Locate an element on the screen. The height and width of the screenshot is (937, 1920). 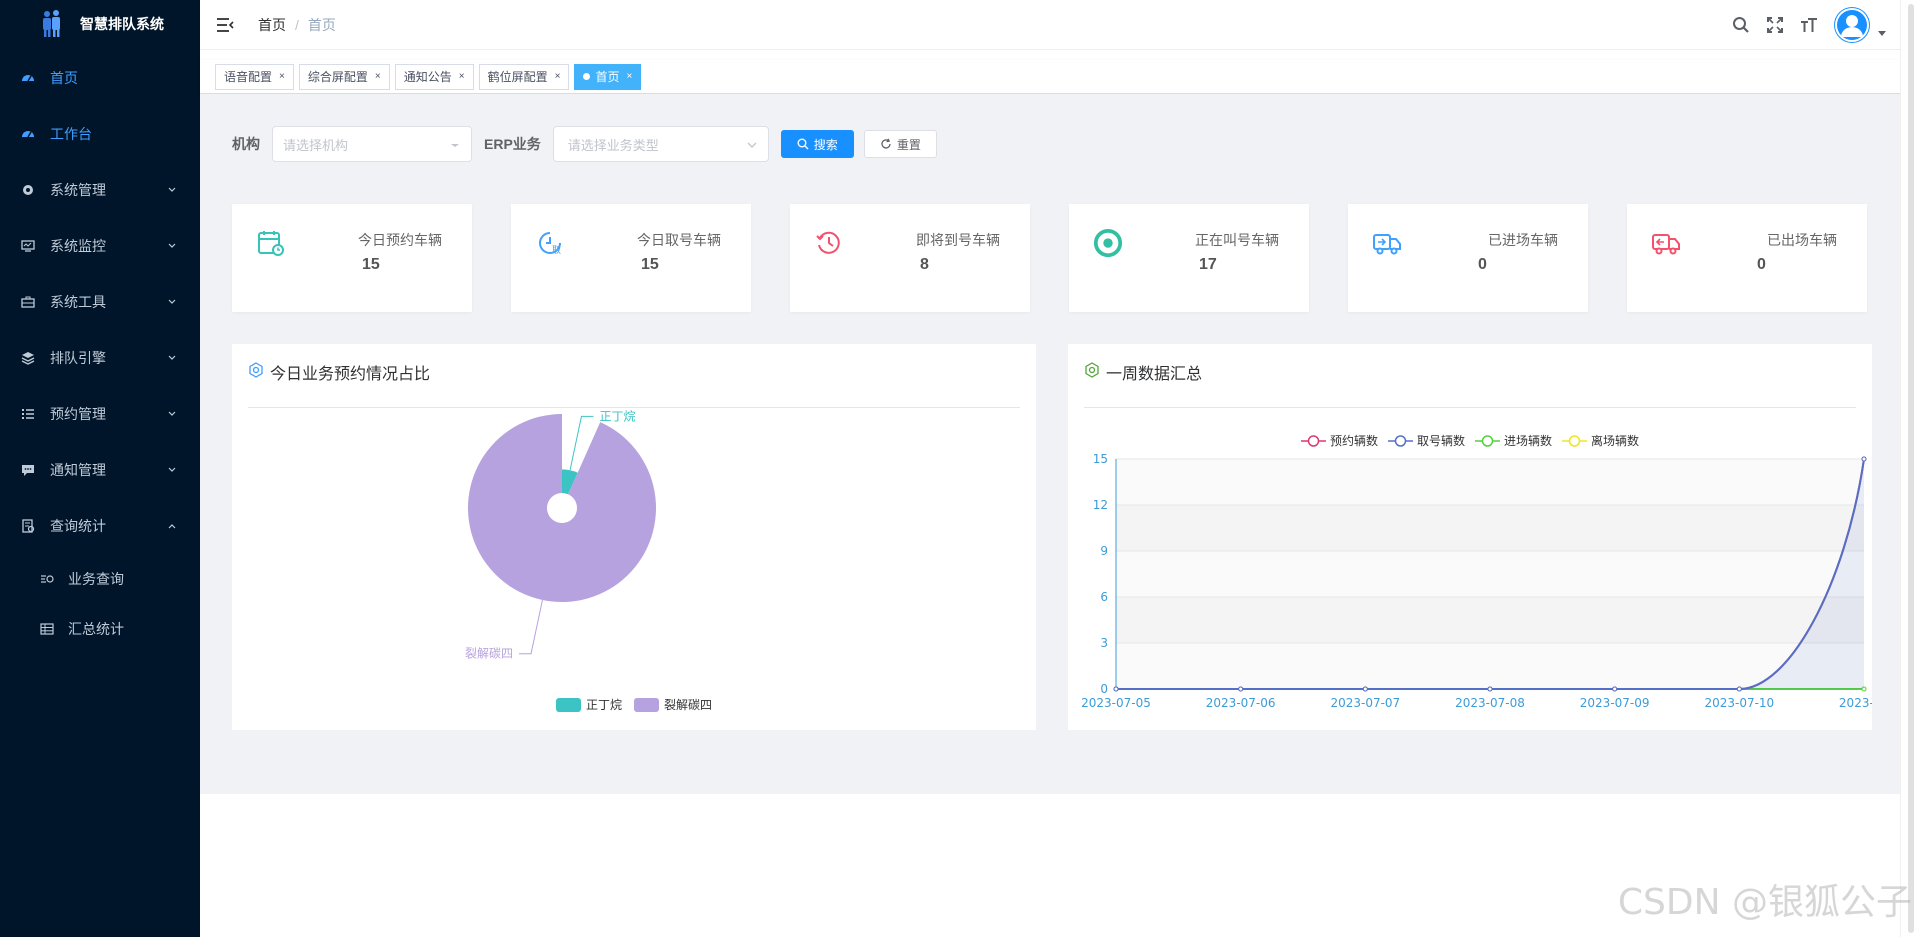
sidebar-item-system-monitor: 系统监控 is located at coordinates (100, 246).